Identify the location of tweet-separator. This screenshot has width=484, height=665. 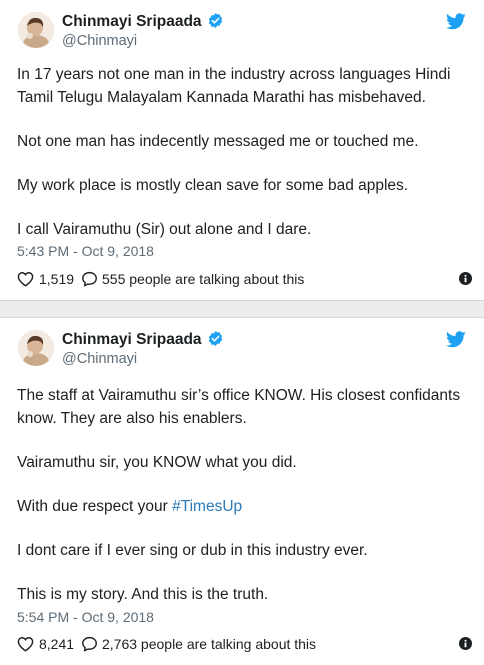
(242, 309).